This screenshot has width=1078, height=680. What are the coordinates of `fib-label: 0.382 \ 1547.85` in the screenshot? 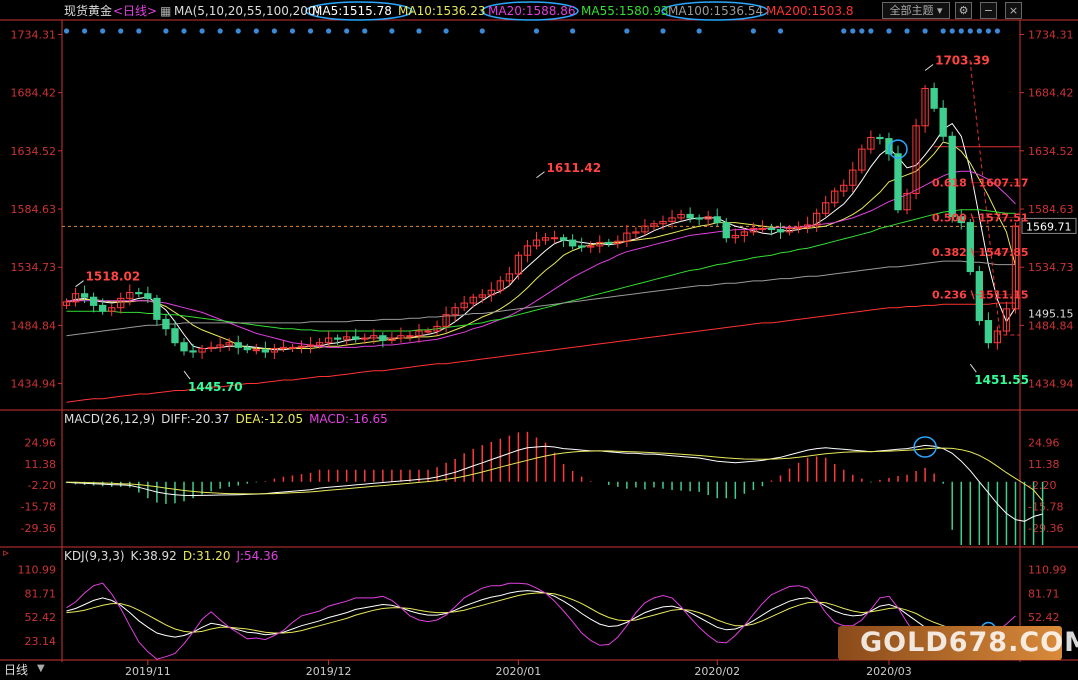 It's located at (980, 252).